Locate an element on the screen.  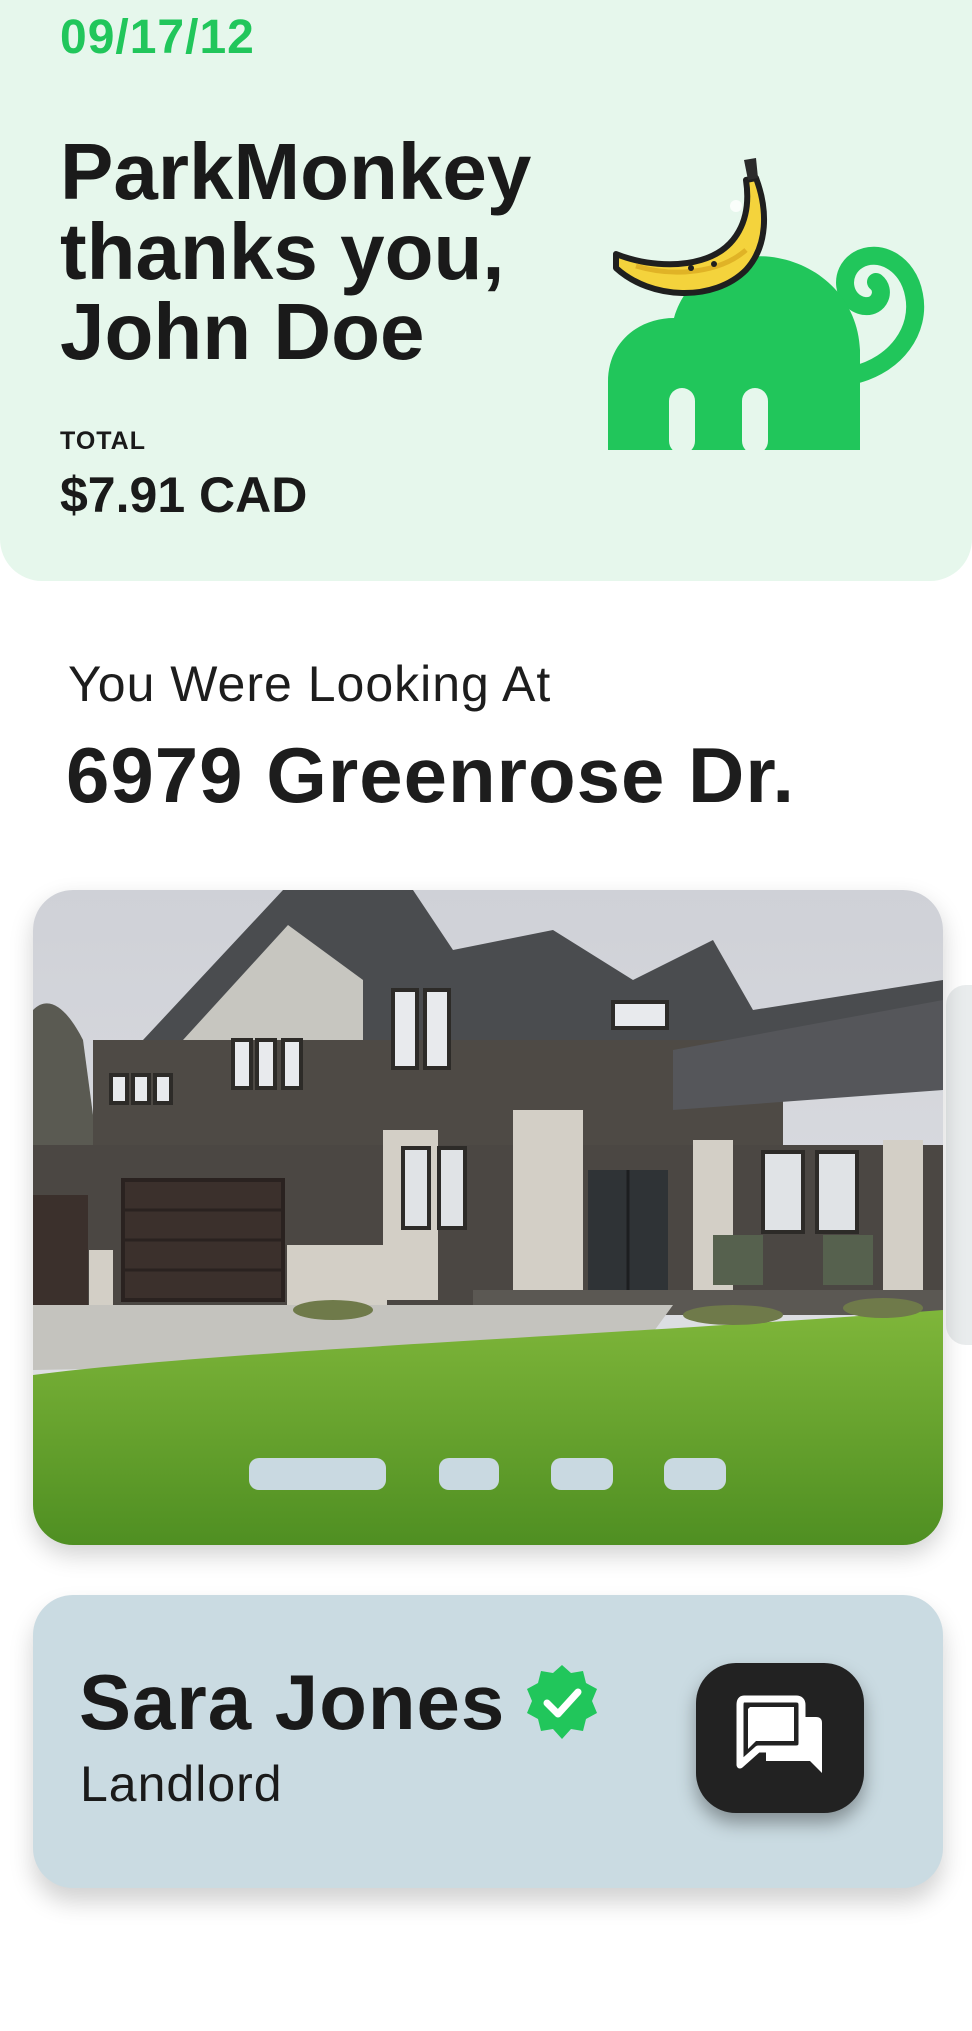
thanks-heading: ParkMonkey thanks you, John Doe is located at coordinates (330, 252).